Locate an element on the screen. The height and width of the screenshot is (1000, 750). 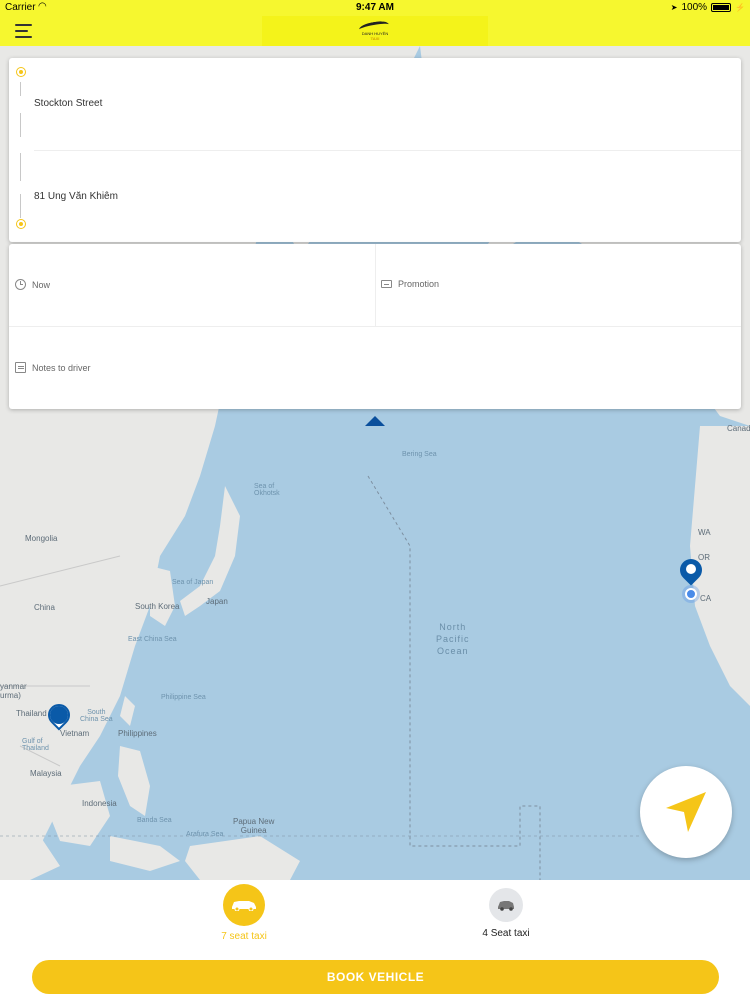
clock-icon is located at coordinates (20, 284).